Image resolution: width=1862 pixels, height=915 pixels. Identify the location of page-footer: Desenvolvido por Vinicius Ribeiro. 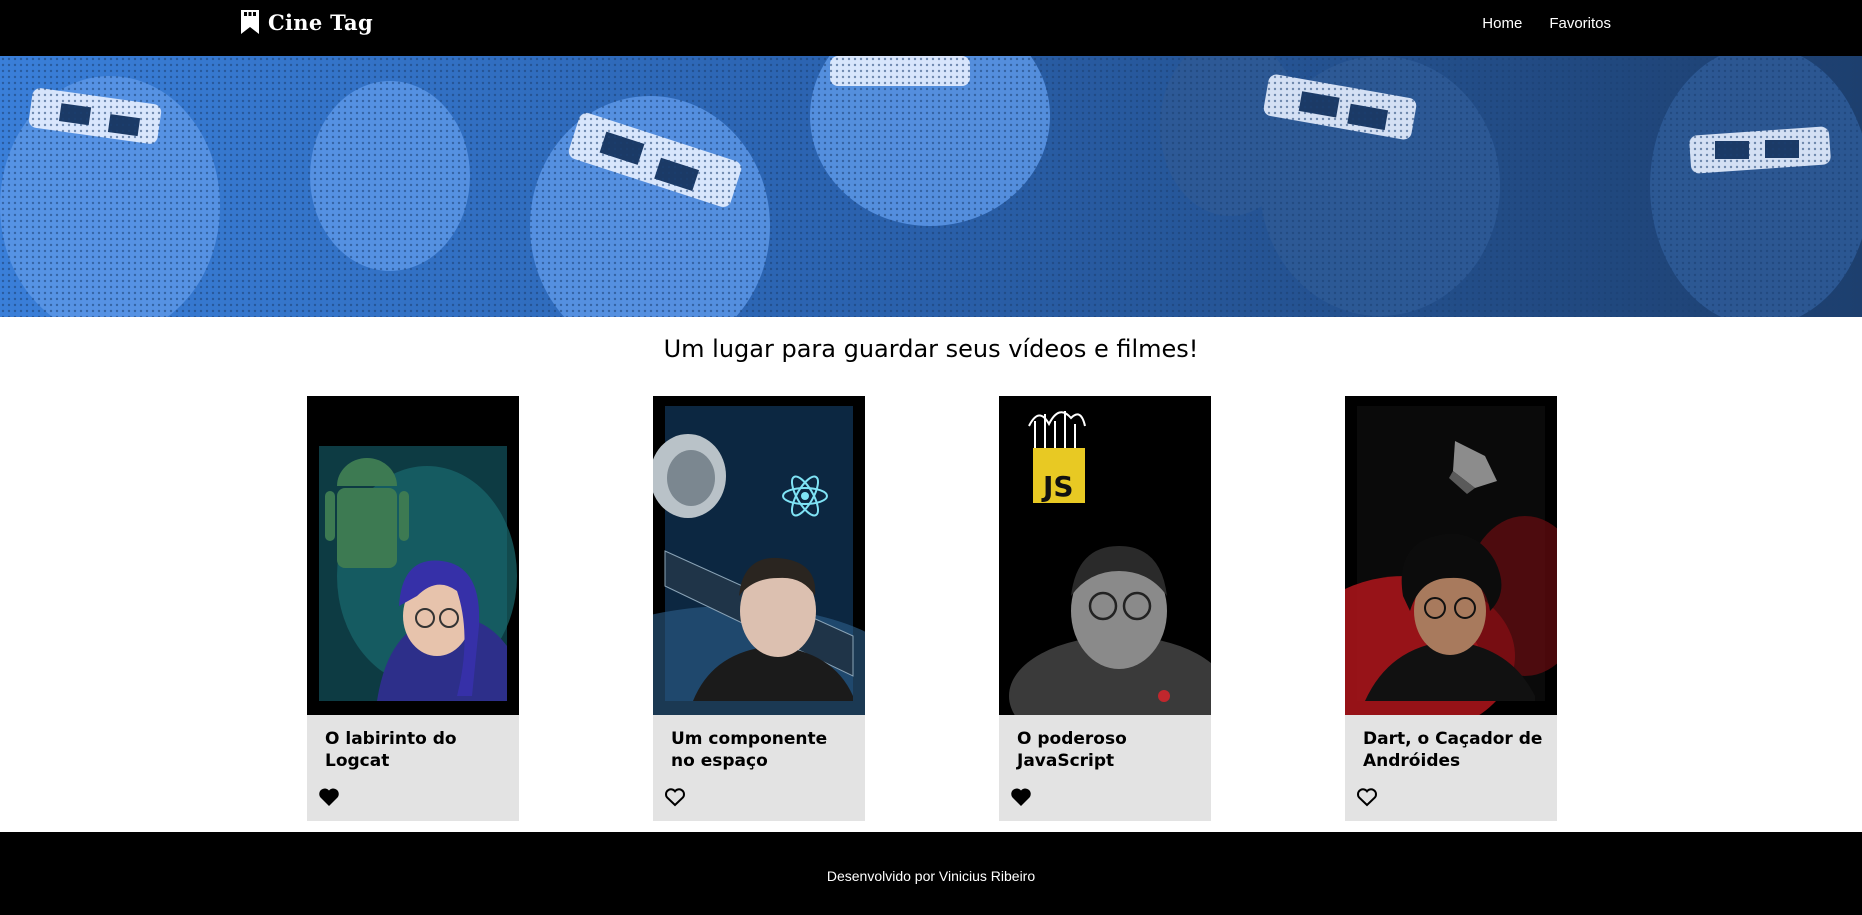
(931, 873).